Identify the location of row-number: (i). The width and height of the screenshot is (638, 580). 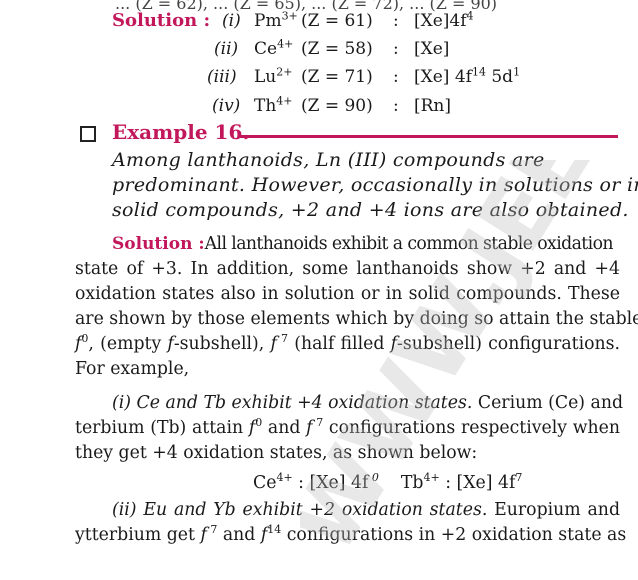
(231, 21).